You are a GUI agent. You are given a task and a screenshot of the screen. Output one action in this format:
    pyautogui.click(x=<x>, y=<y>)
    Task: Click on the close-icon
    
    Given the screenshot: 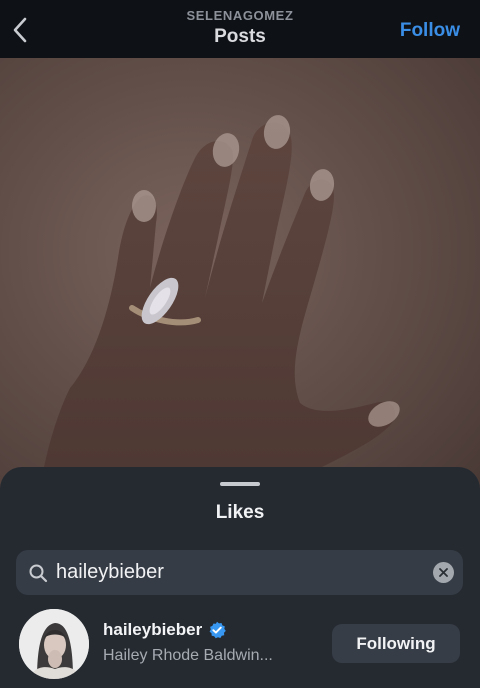 What is the action you would take?
    pyautogui.click(x=443, y=572)
    